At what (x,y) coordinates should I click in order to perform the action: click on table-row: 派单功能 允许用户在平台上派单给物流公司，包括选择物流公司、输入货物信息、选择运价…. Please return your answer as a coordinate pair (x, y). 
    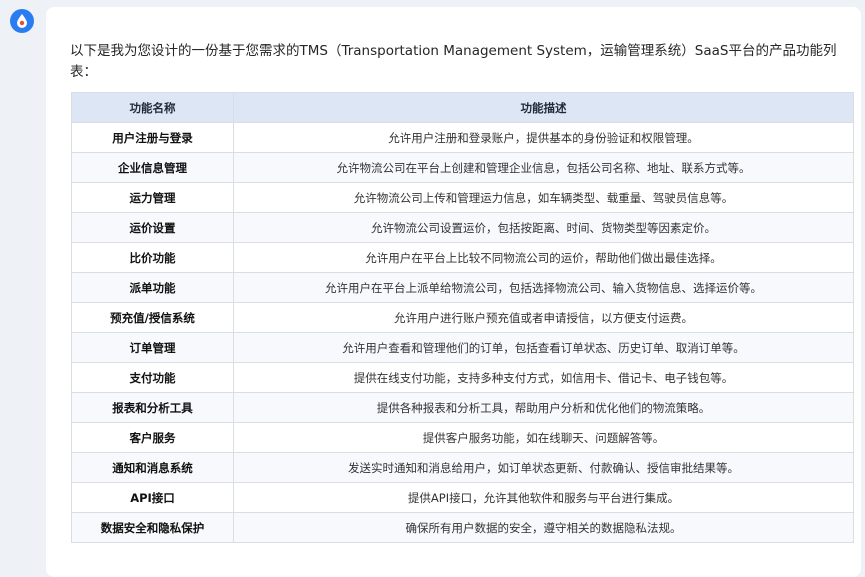
    Looking at the image, I should click on (462, 287).